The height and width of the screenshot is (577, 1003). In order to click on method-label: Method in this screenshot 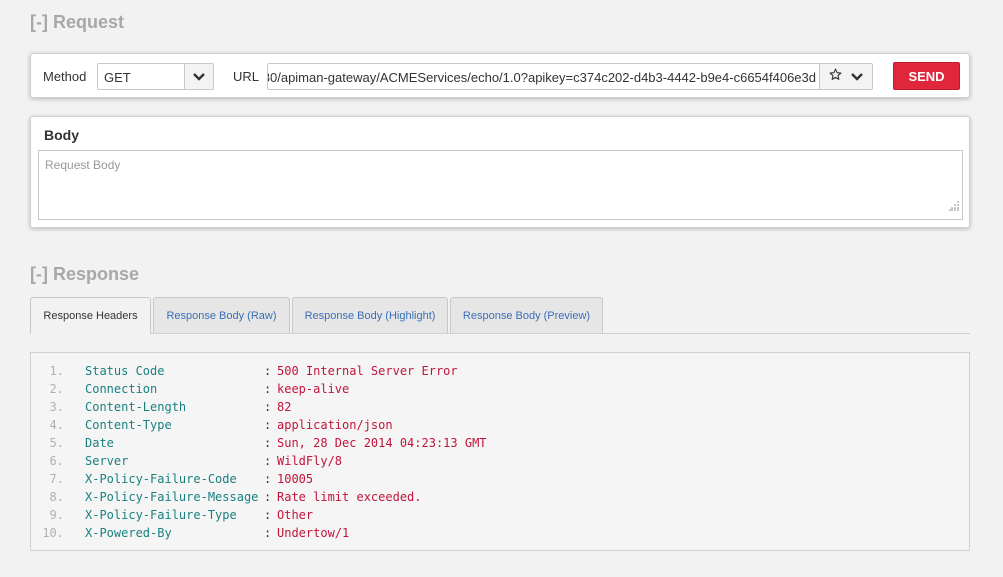, I will do `click(65, 76)`.